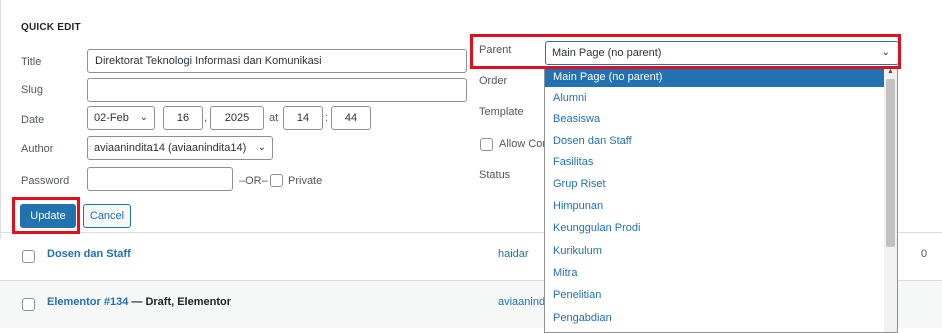 This screenshot has height=333, width=942. Describe the element at coordinates (277, 90) in the screenshot. I see `slug-input` at that location.